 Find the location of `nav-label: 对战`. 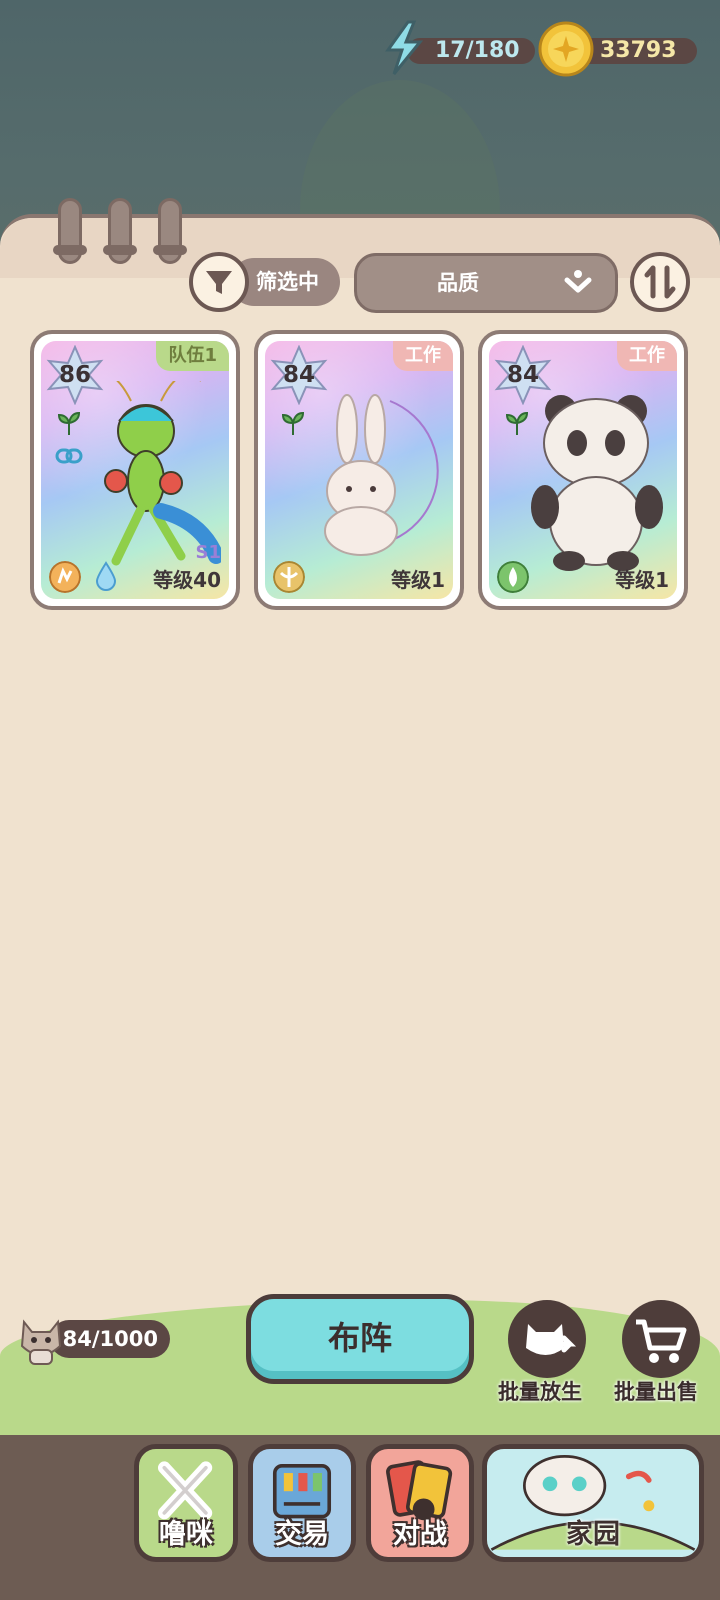

nav-label: 对战 is located at coordinates (420, 1534).